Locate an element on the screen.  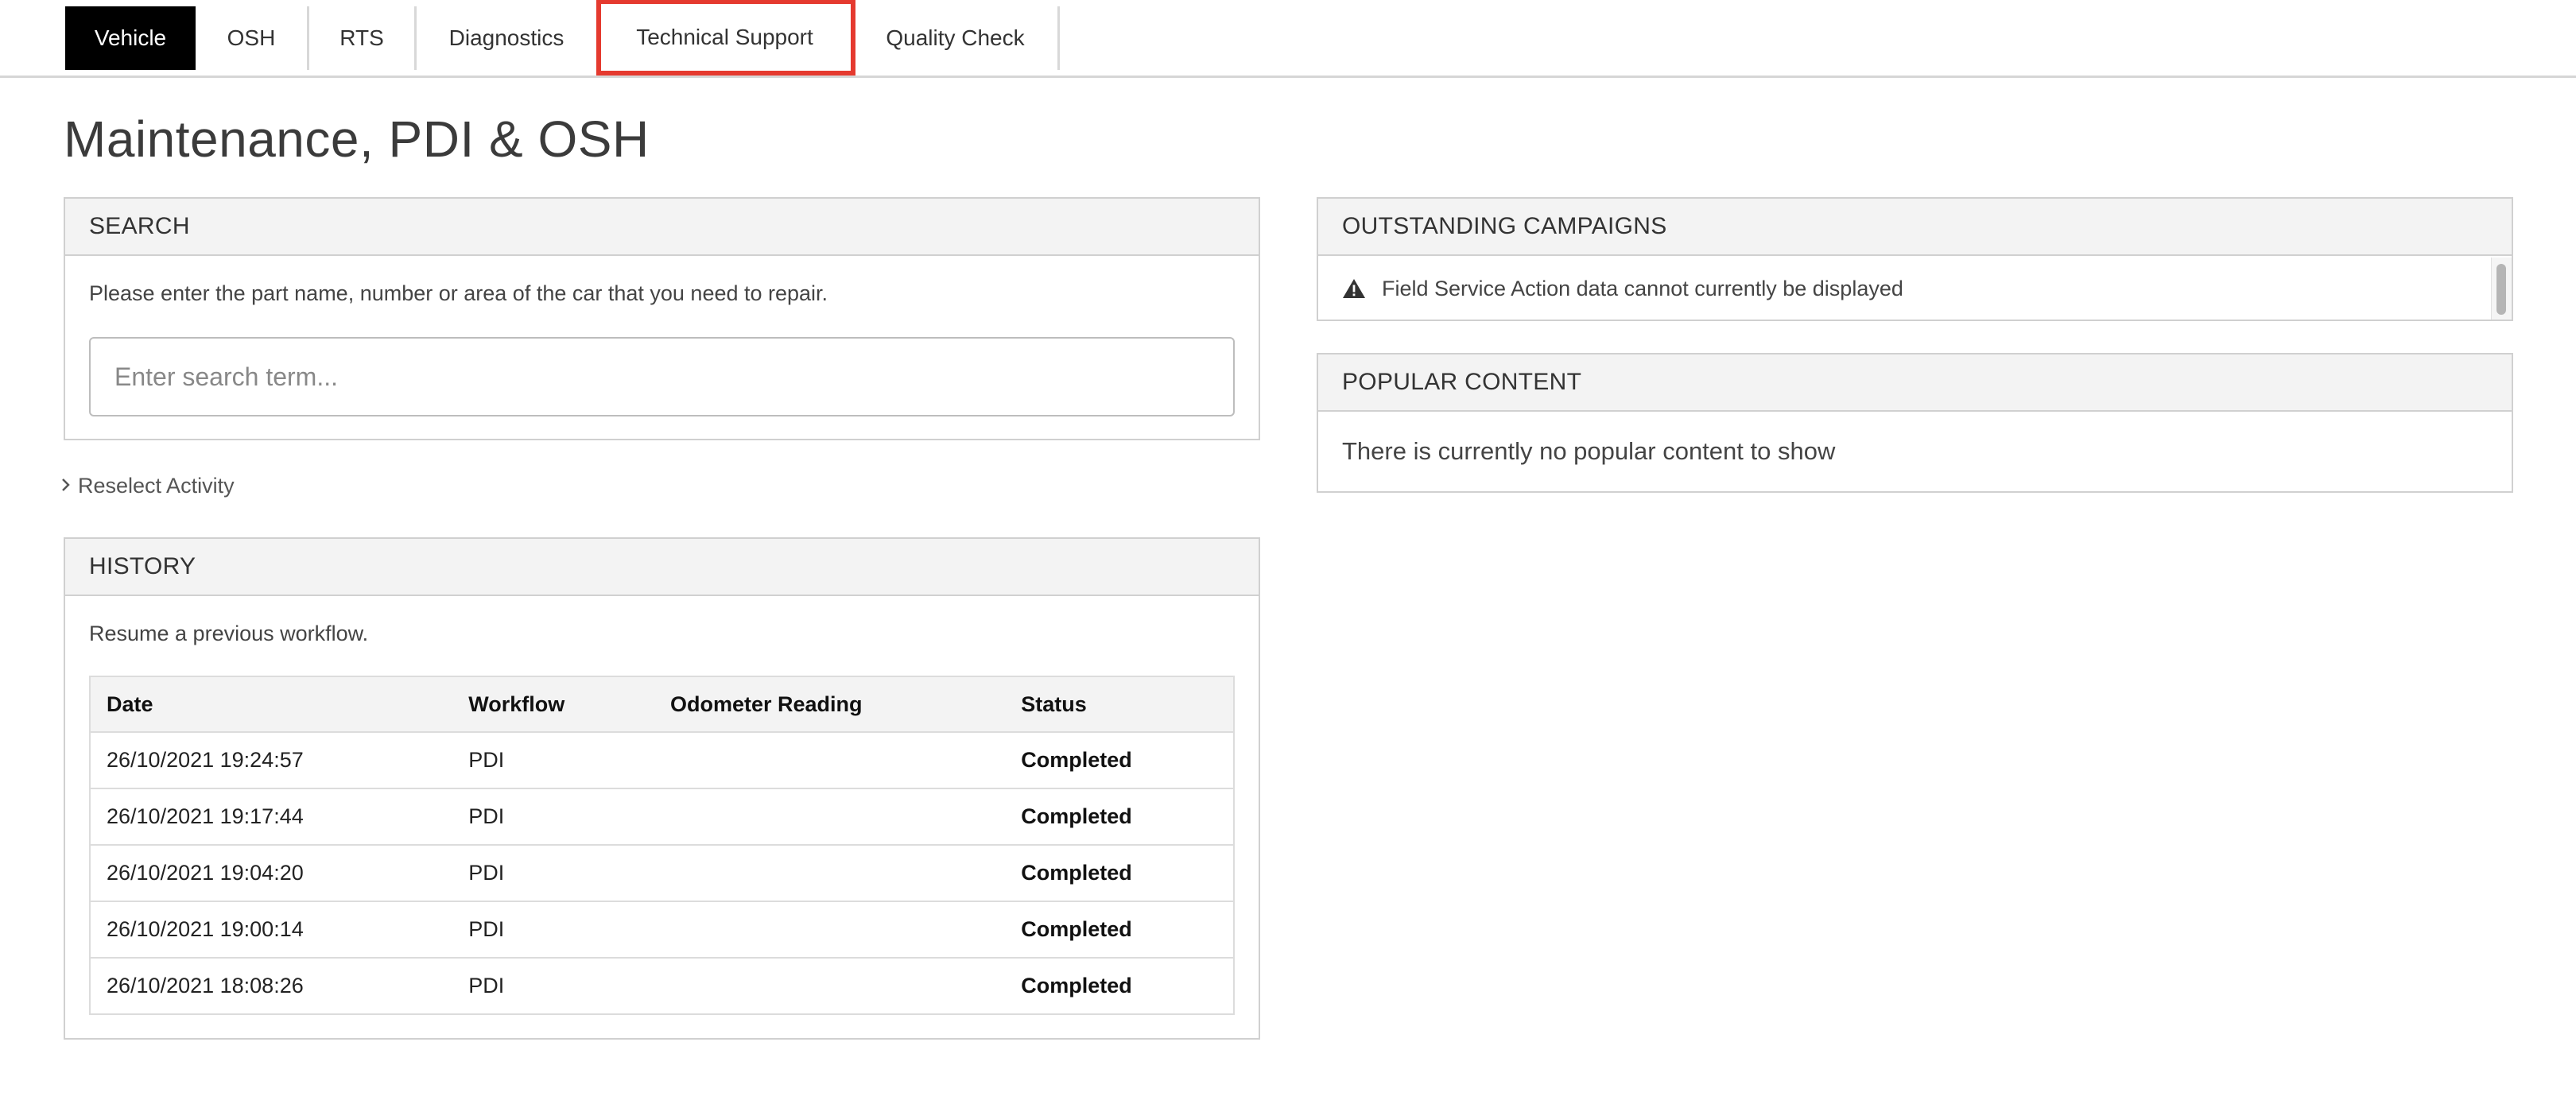
column-header-odometer: Odometer Reading is located at coordinates (830, 704).